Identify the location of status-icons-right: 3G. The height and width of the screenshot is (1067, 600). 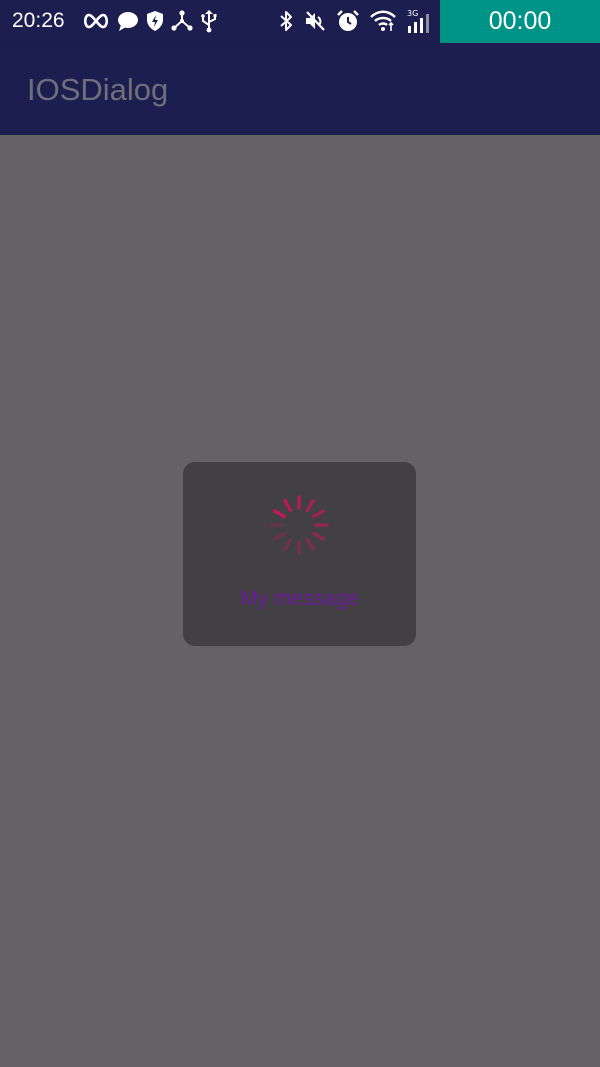
(355, 21).